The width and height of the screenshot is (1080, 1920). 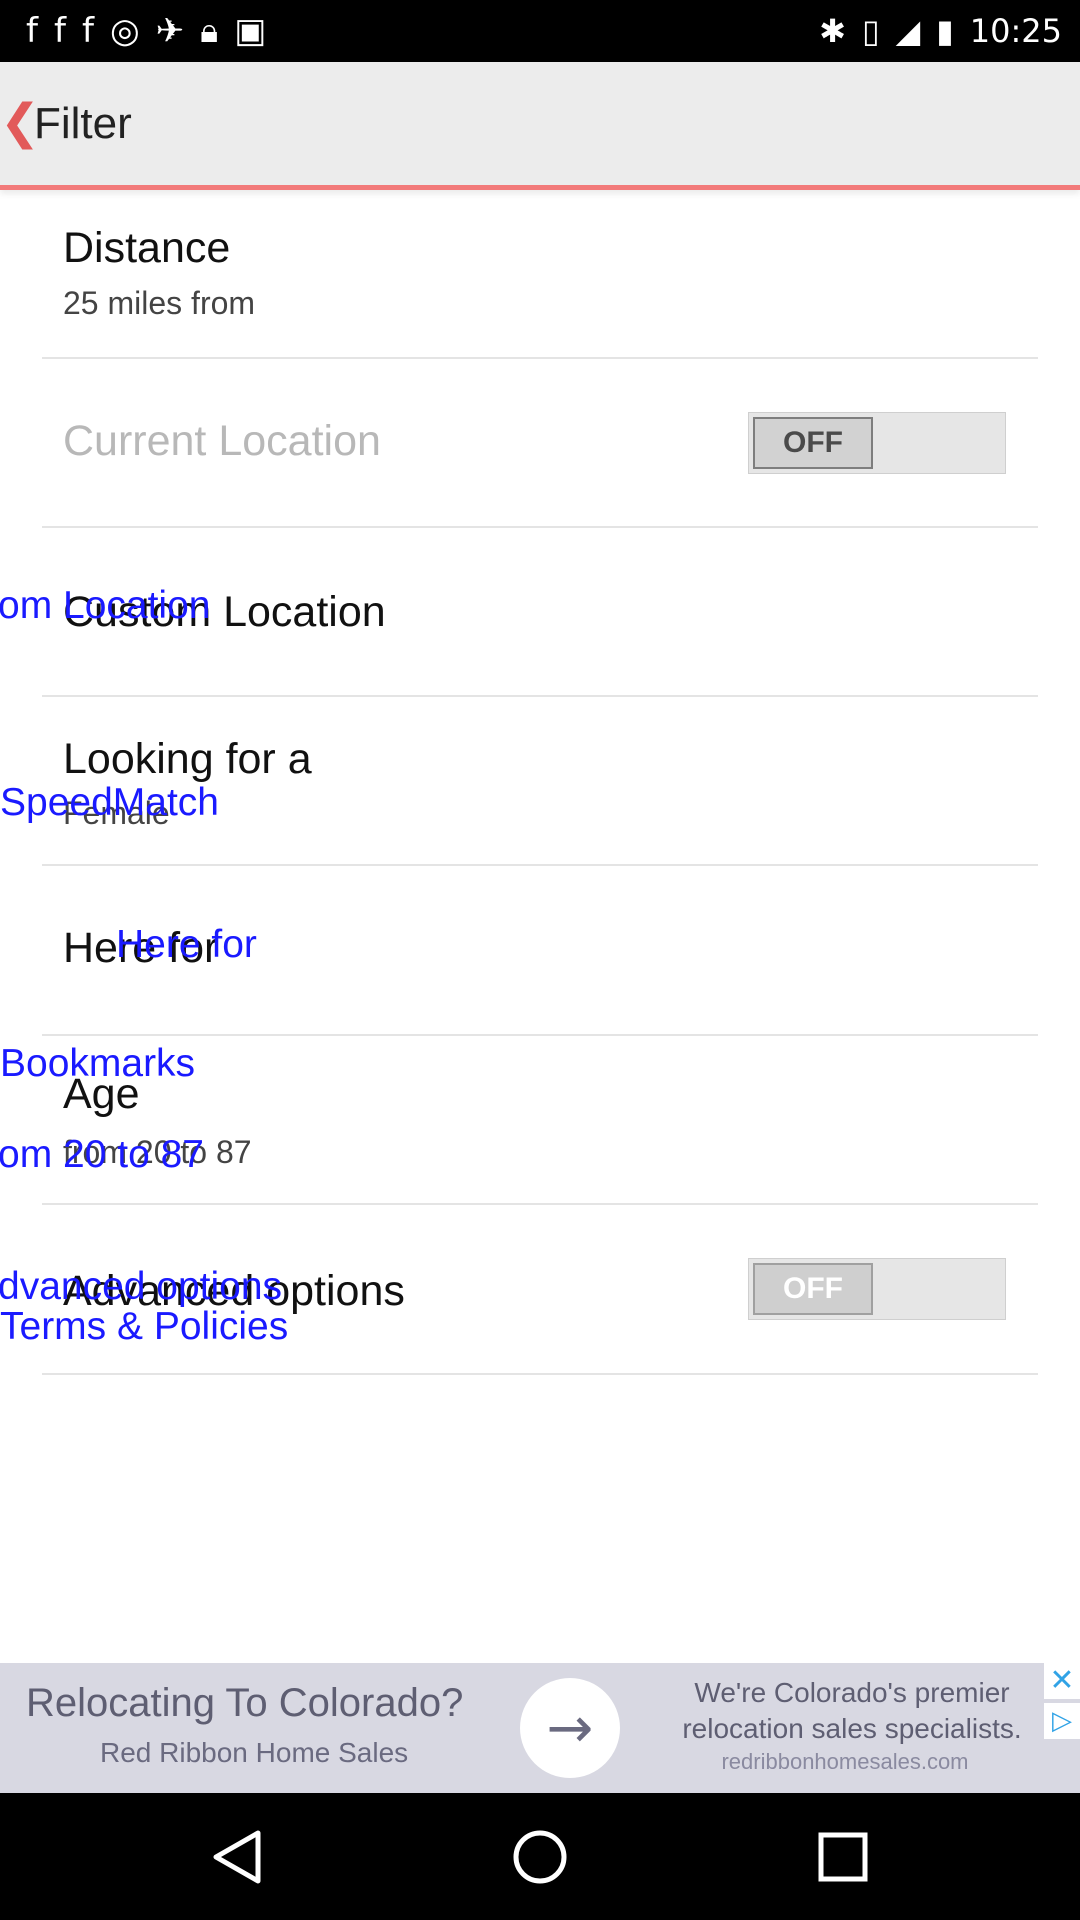 What do you see at coordinates (102, 1154) in the screenshot?
I see `overlay-age-range: om 20 to 87` at bounding box center [102, 1154].